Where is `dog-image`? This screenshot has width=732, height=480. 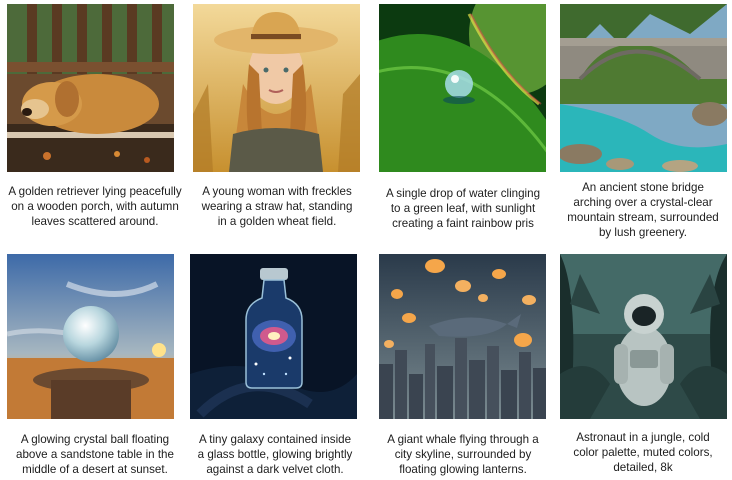 dog-image is located at coordinates (90, 88).